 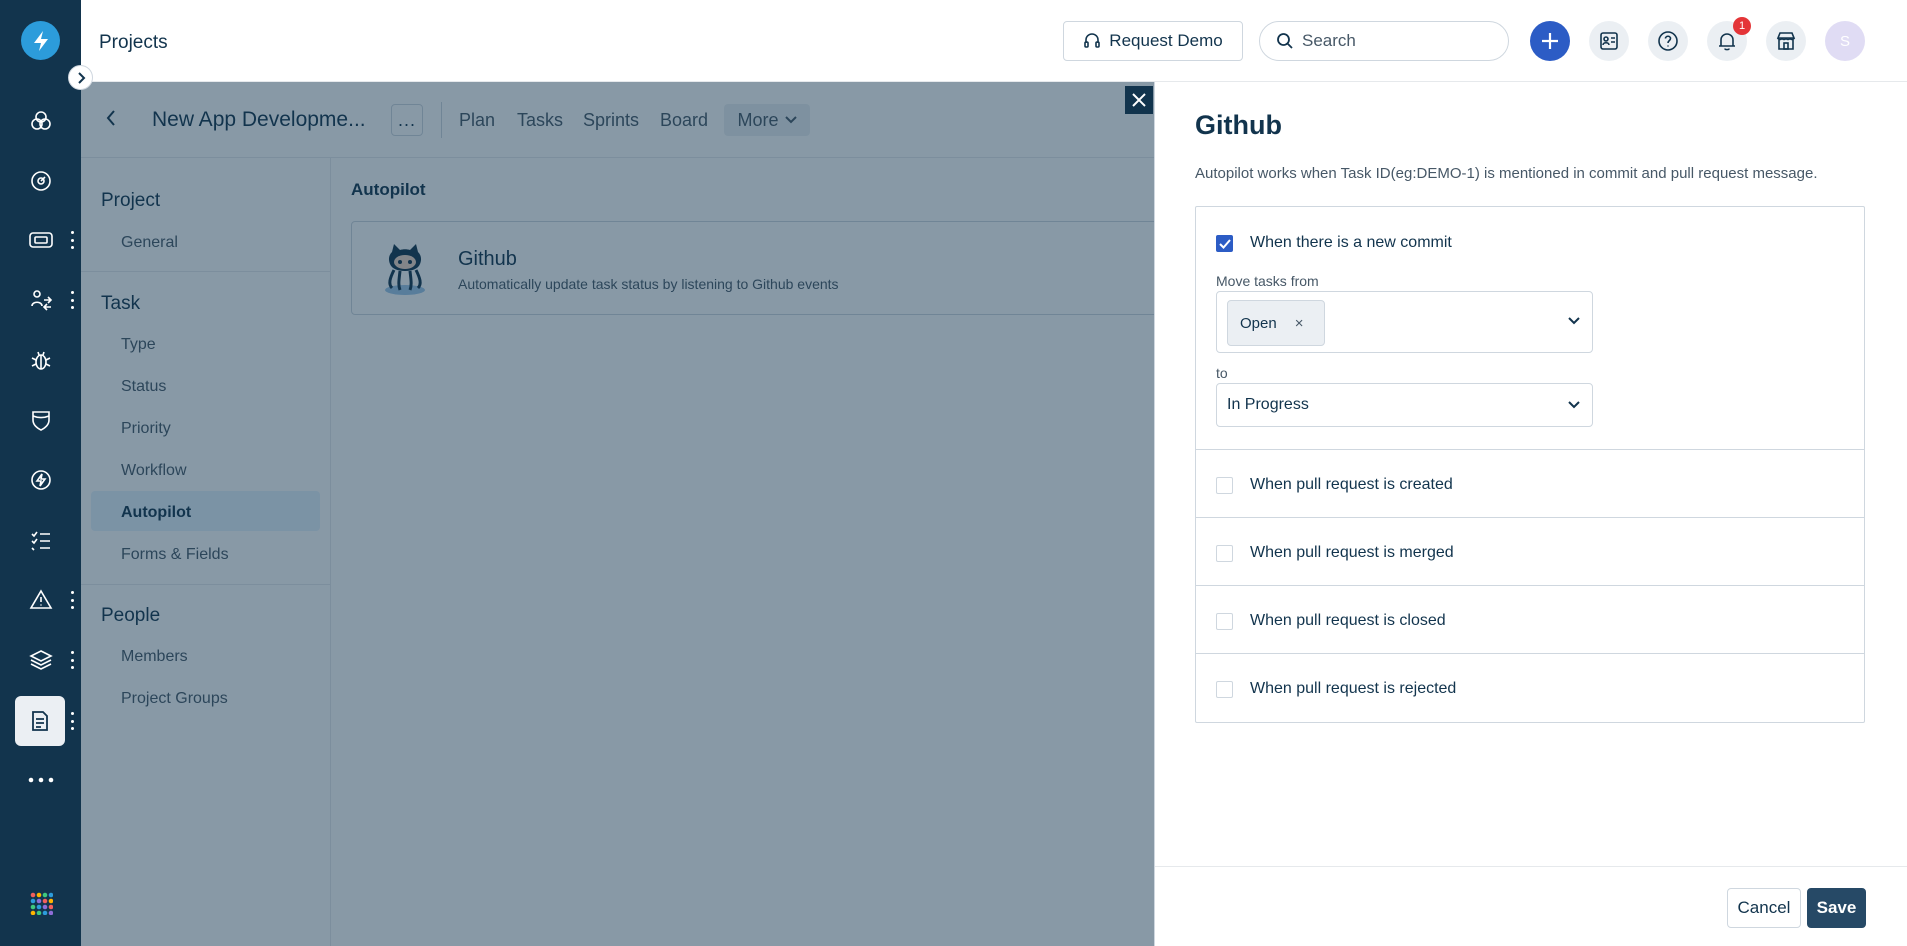 I want to click on rule-label: When pull request is created, so click(x=1351, y=484).